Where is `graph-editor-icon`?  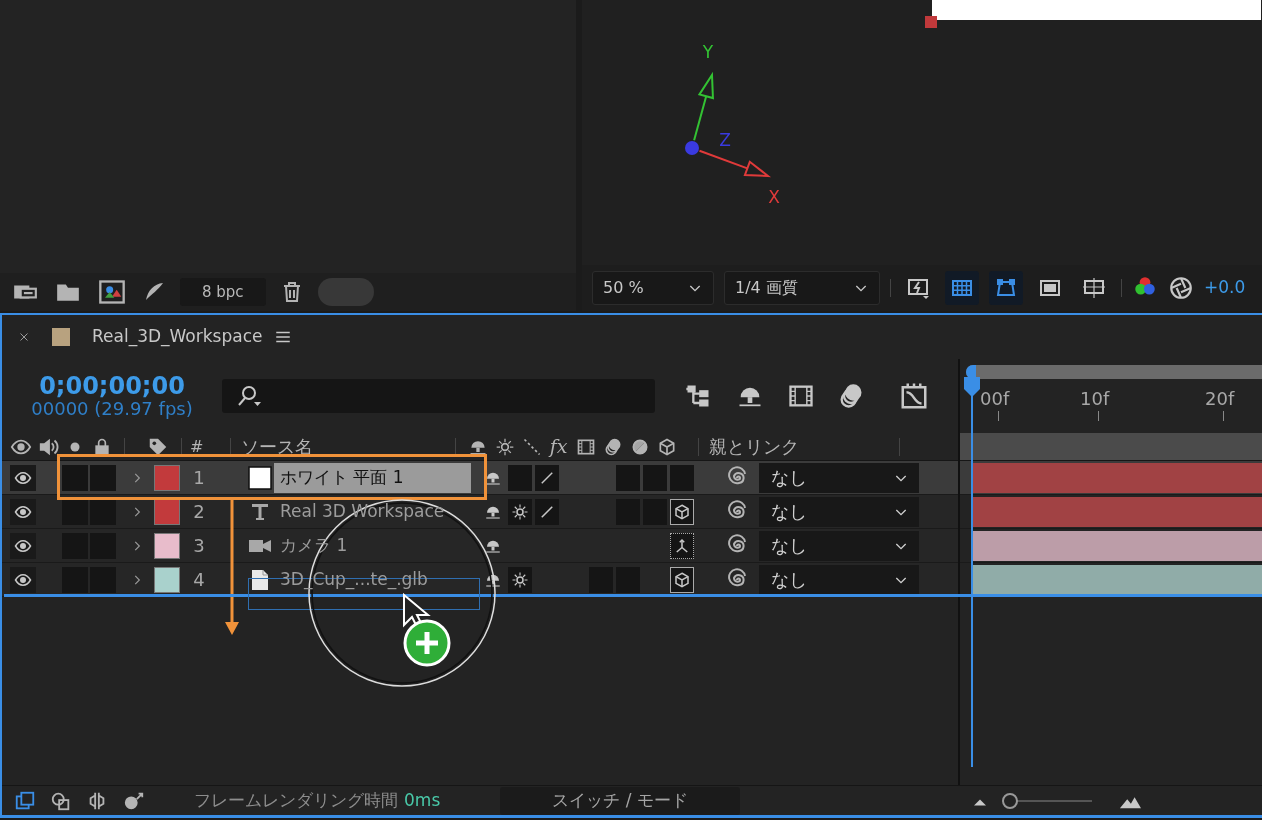
graph-editor-icon is located at coordinates (914, 396).